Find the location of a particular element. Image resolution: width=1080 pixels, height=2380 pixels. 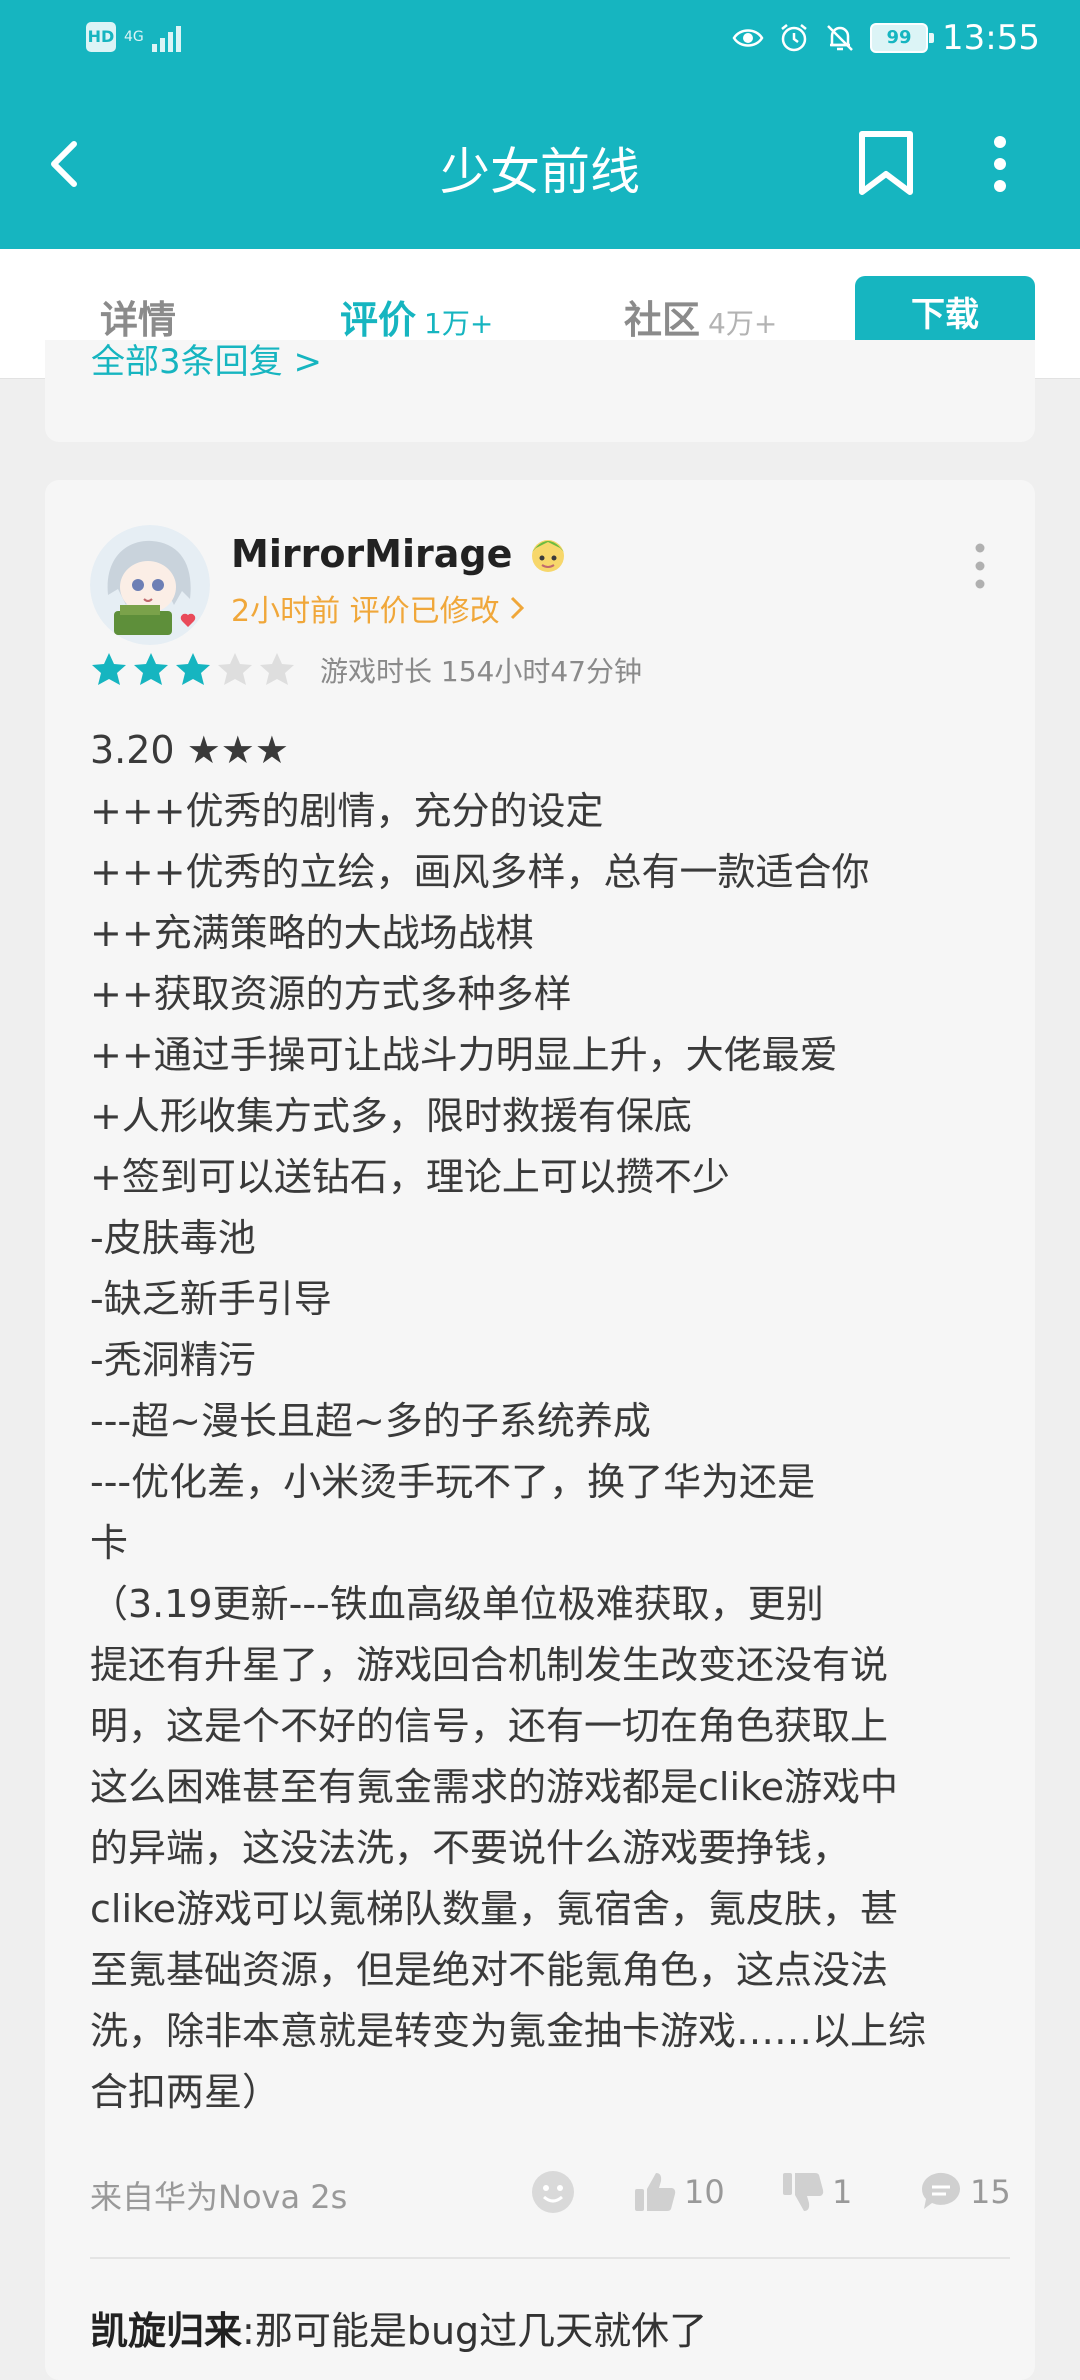

review-line: -皮肤毒池 is located at coordinates (173, 1238).